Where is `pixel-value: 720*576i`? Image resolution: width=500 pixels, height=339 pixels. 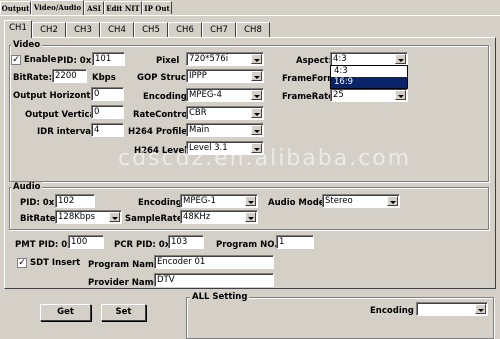
pixel-value: 720*576i is located at coordinates (209, 59).